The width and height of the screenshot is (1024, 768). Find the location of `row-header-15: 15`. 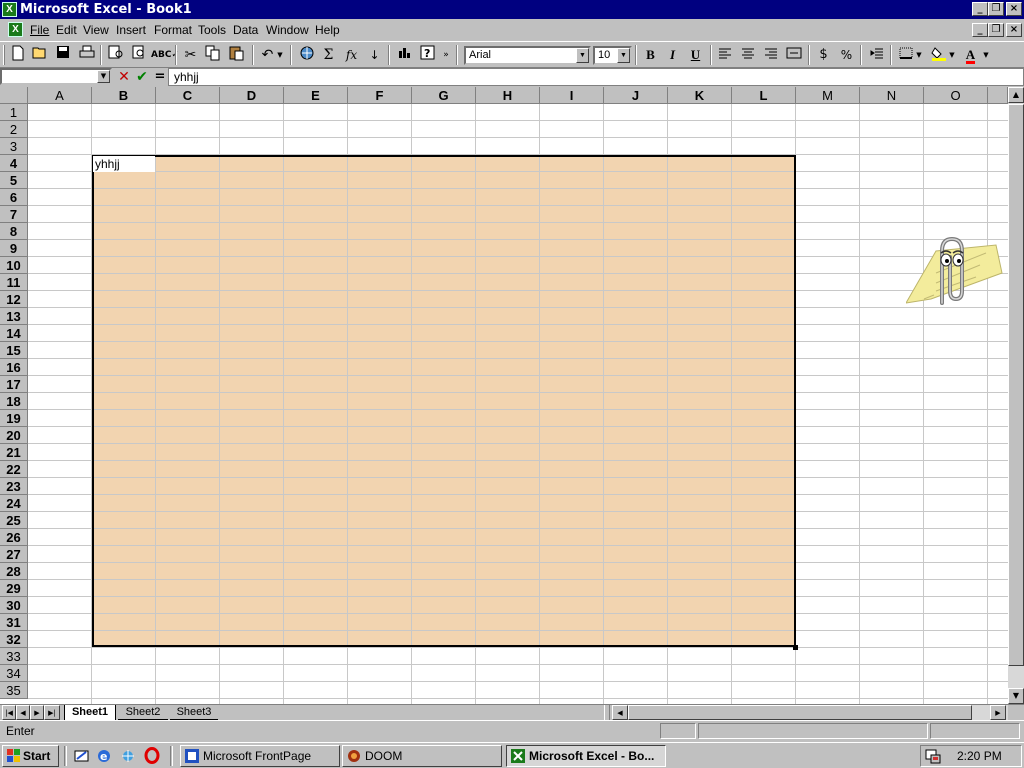

row-header-15: 15 is located at coordinates (14, 350).